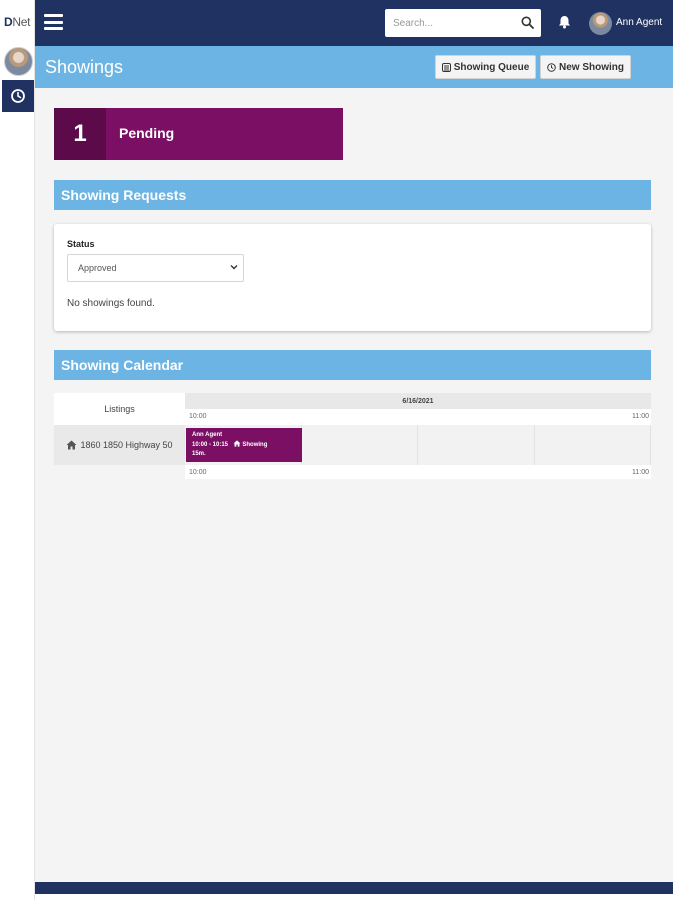 This screenshot has height=900, width=673. What do you see at coordinates (17, 450) in the screenshot?
I see `left-rail: DNet` at bounding box center [17, 450].